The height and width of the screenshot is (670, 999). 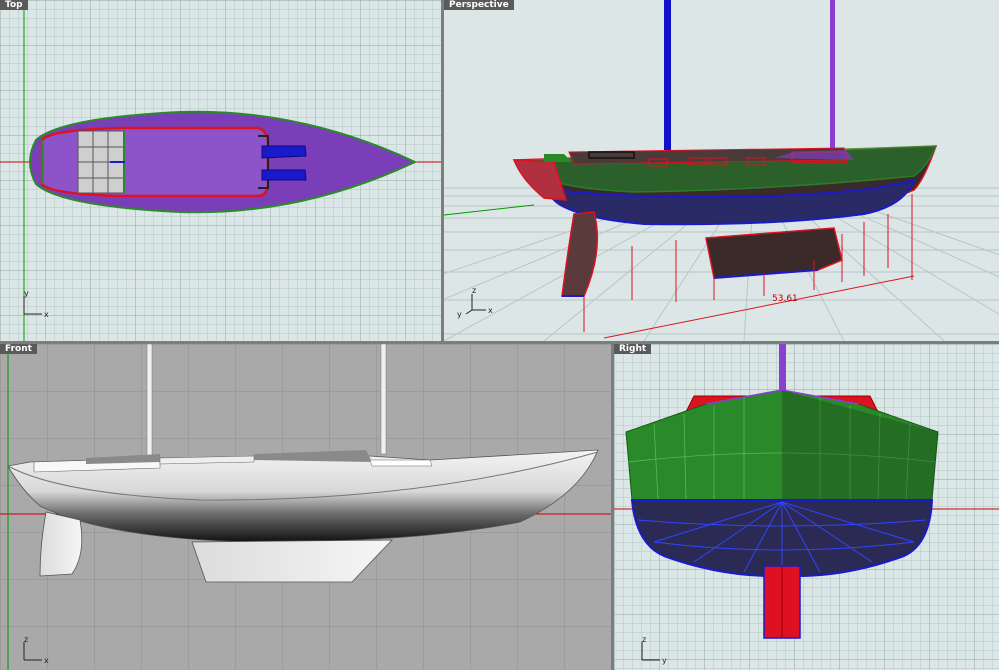 I want to click on dimension-value: 53.61, so click(x=785, y=299).